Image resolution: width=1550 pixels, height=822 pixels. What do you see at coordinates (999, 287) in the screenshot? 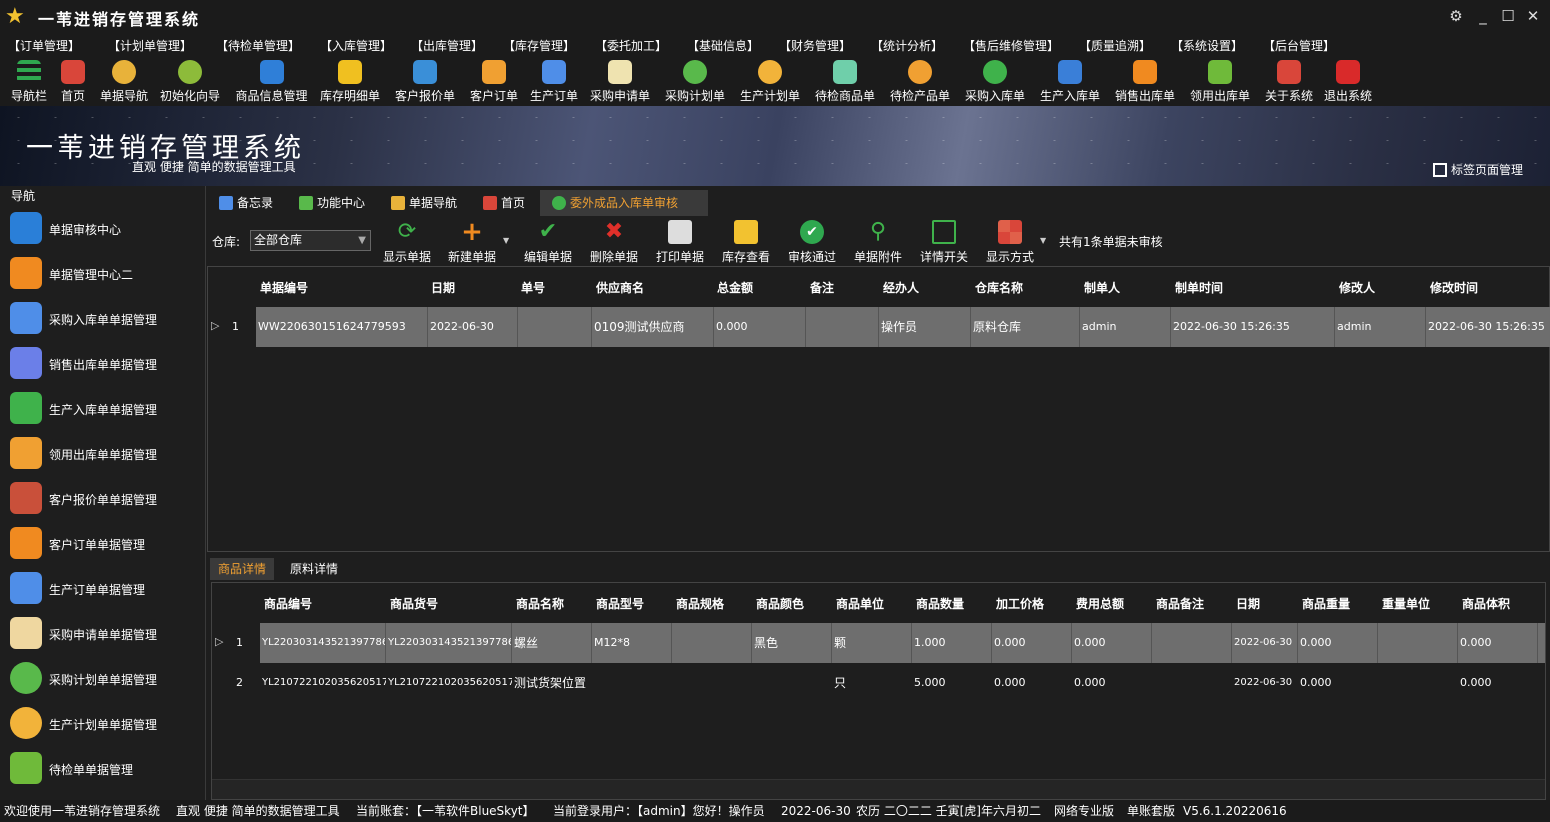
I see `col-warehouse: 仓库名称` at bounding box center [999, 287].